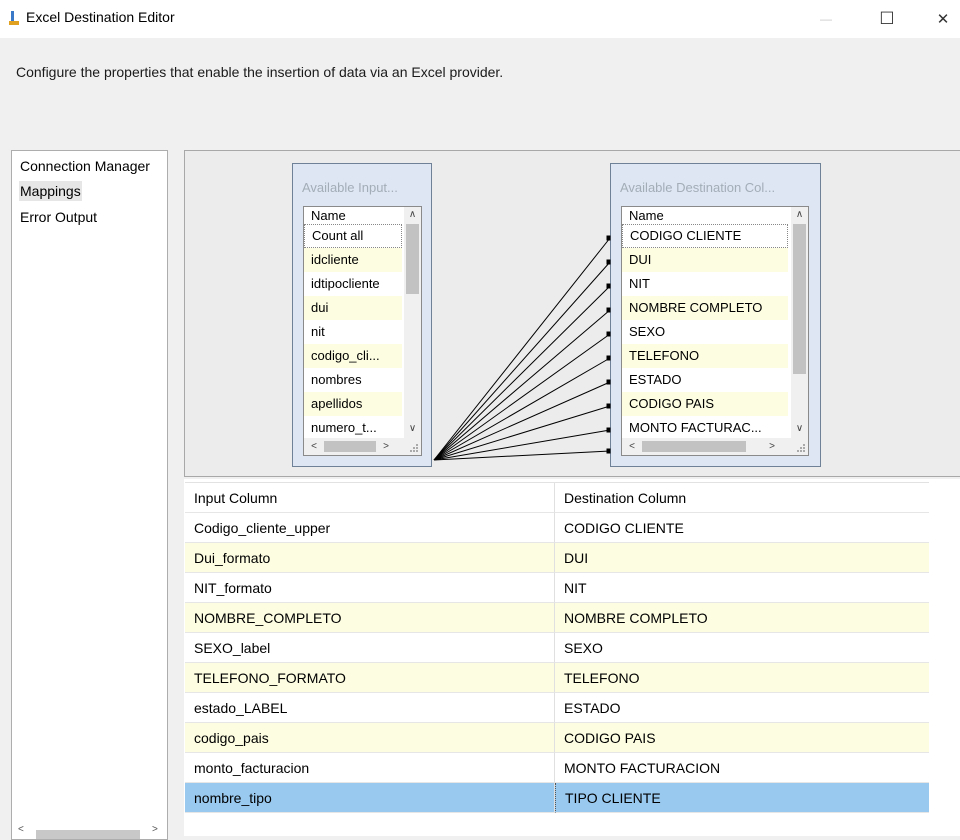 This screenshot has height=840, width=960. What do you see at coordinates (370, 708) in the screenshot?
I see `input-column-cell: estado_LABEL` at bounding box center [370, 708].